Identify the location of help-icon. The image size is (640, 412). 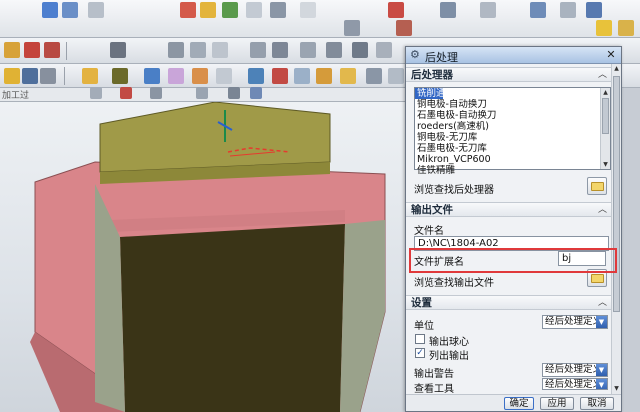
(594, 10).